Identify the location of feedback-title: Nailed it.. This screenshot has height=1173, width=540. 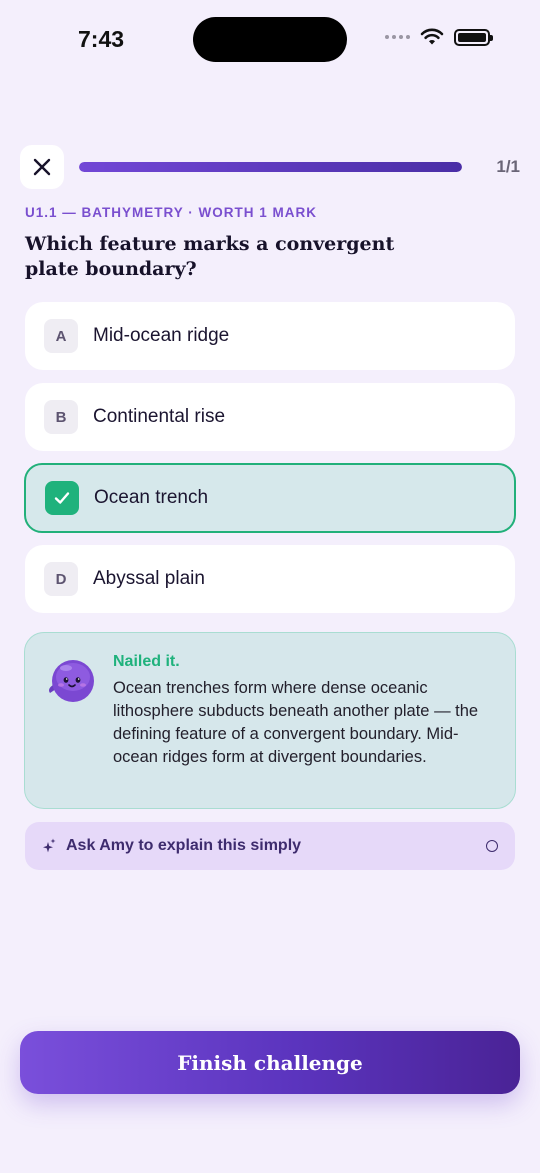
(146, 661).